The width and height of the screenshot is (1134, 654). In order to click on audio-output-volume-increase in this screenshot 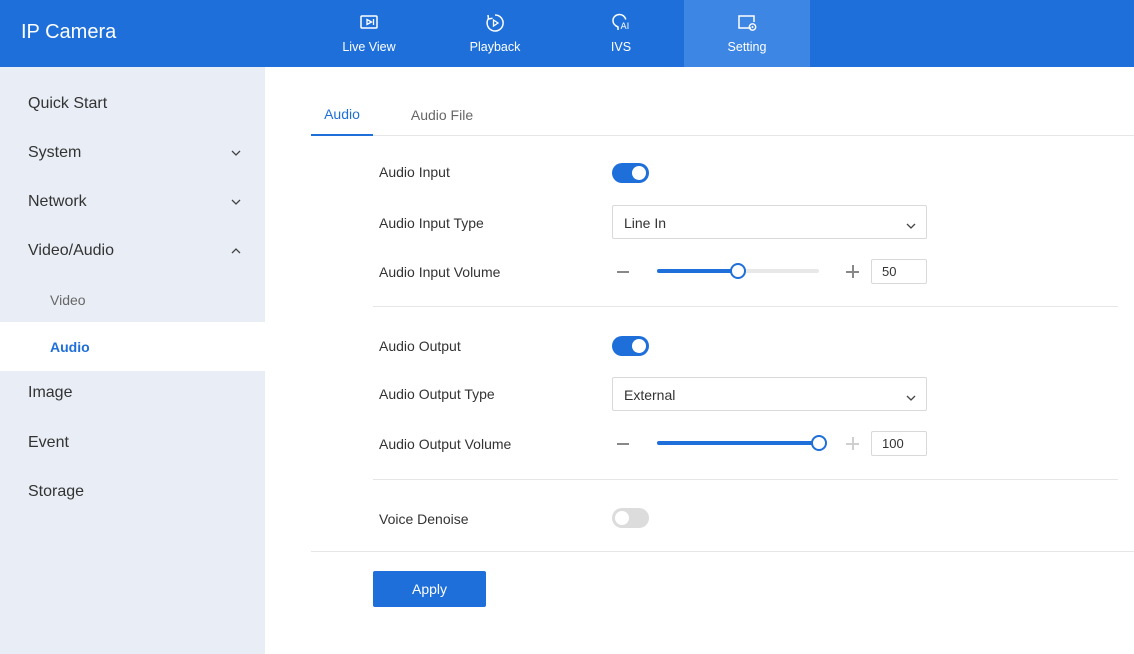, I will do `click(852, 443)`.